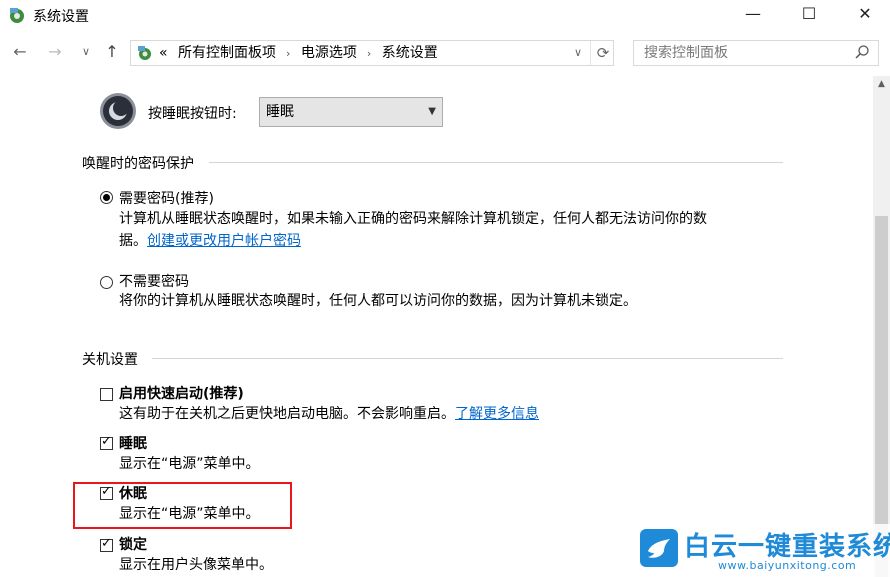  What do you see at coordinates (133, 443) in the screenshot?
I see `sleep-label: 睡眠` at bounding box center [133, 443].